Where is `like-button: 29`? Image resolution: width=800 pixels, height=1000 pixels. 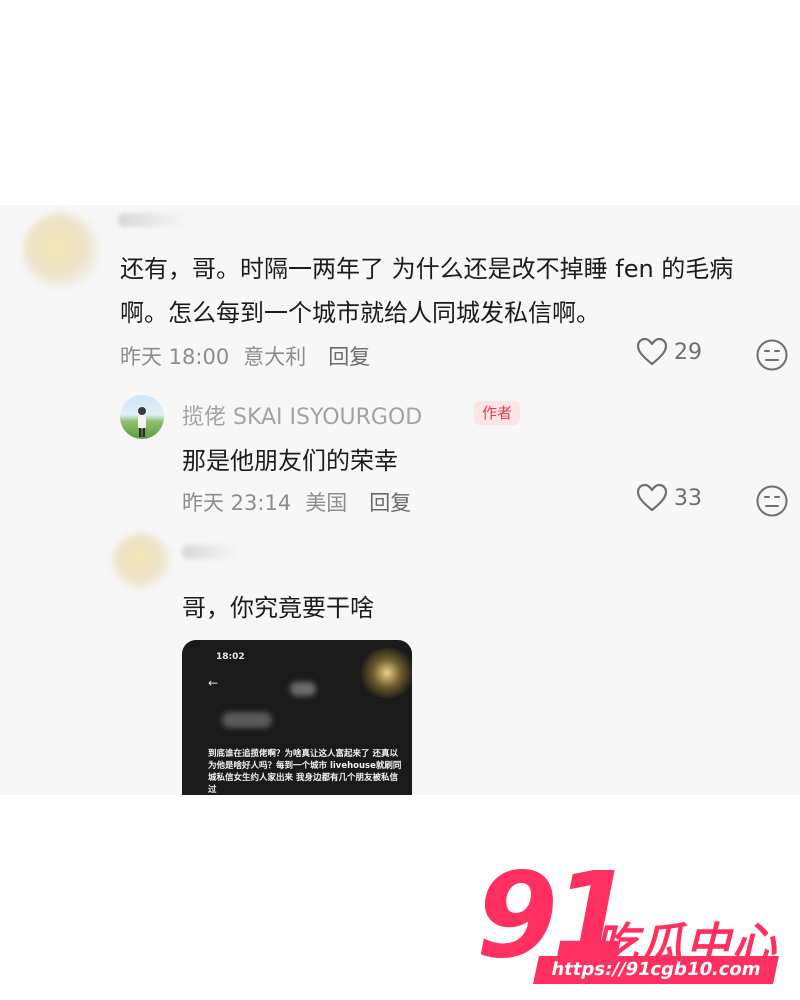 like-button: 29 is located at coordinates (669, 352).